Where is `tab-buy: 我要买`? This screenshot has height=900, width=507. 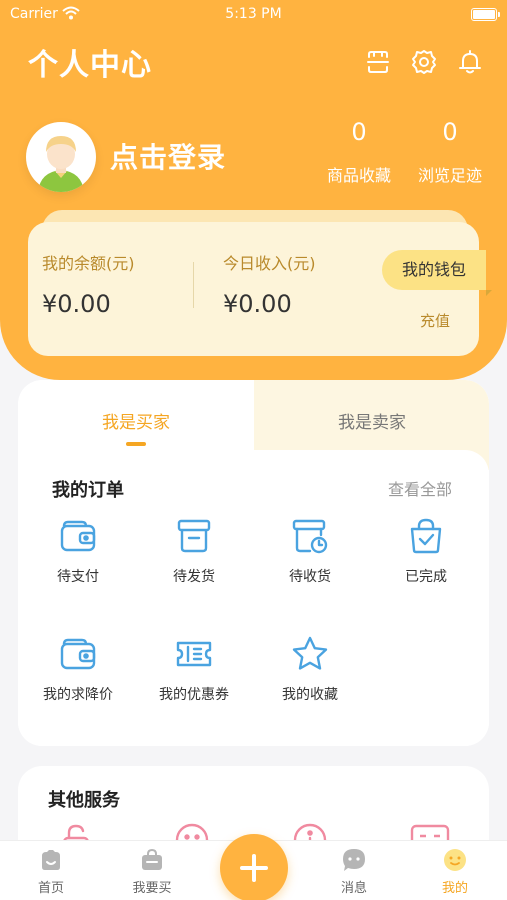
tab-buy: 我要买 is located at coordinates (152, 871).